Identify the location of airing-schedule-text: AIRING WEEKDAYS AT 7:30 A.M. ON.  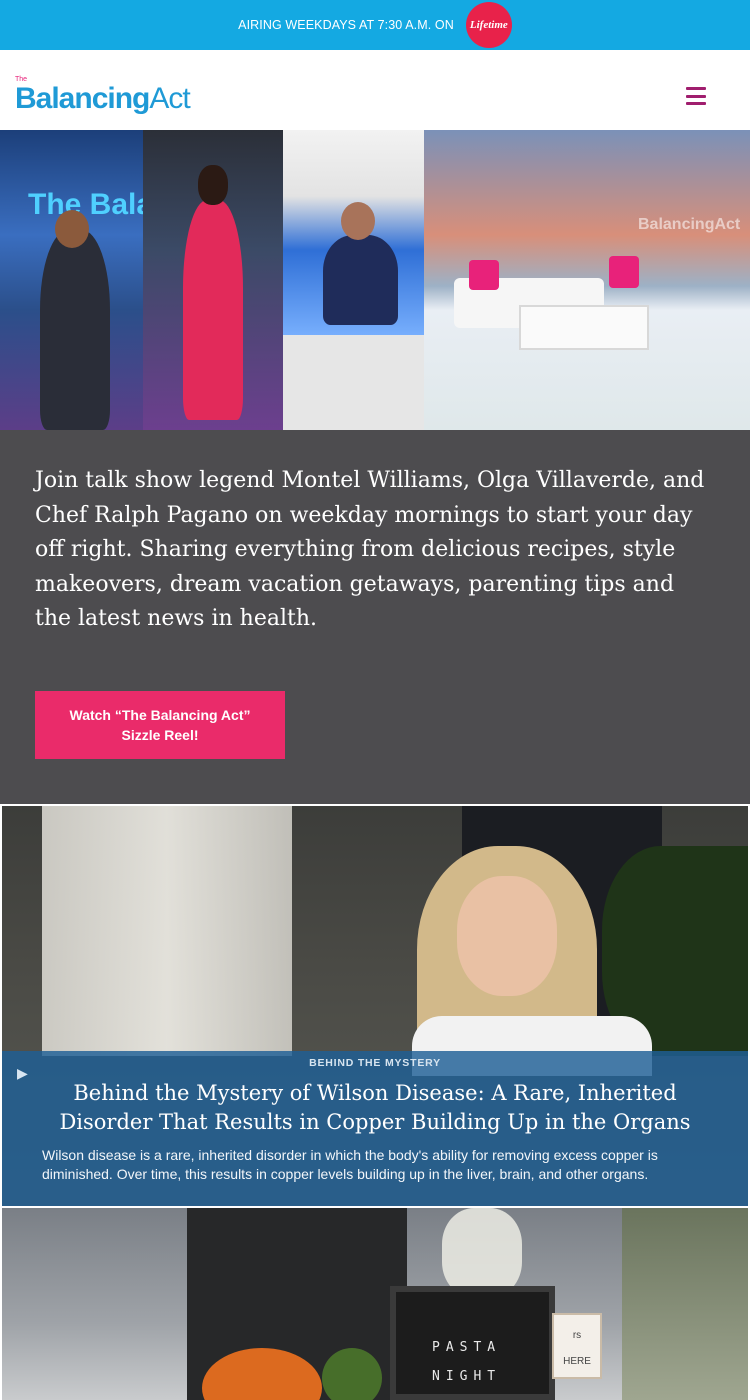
(346, 25).